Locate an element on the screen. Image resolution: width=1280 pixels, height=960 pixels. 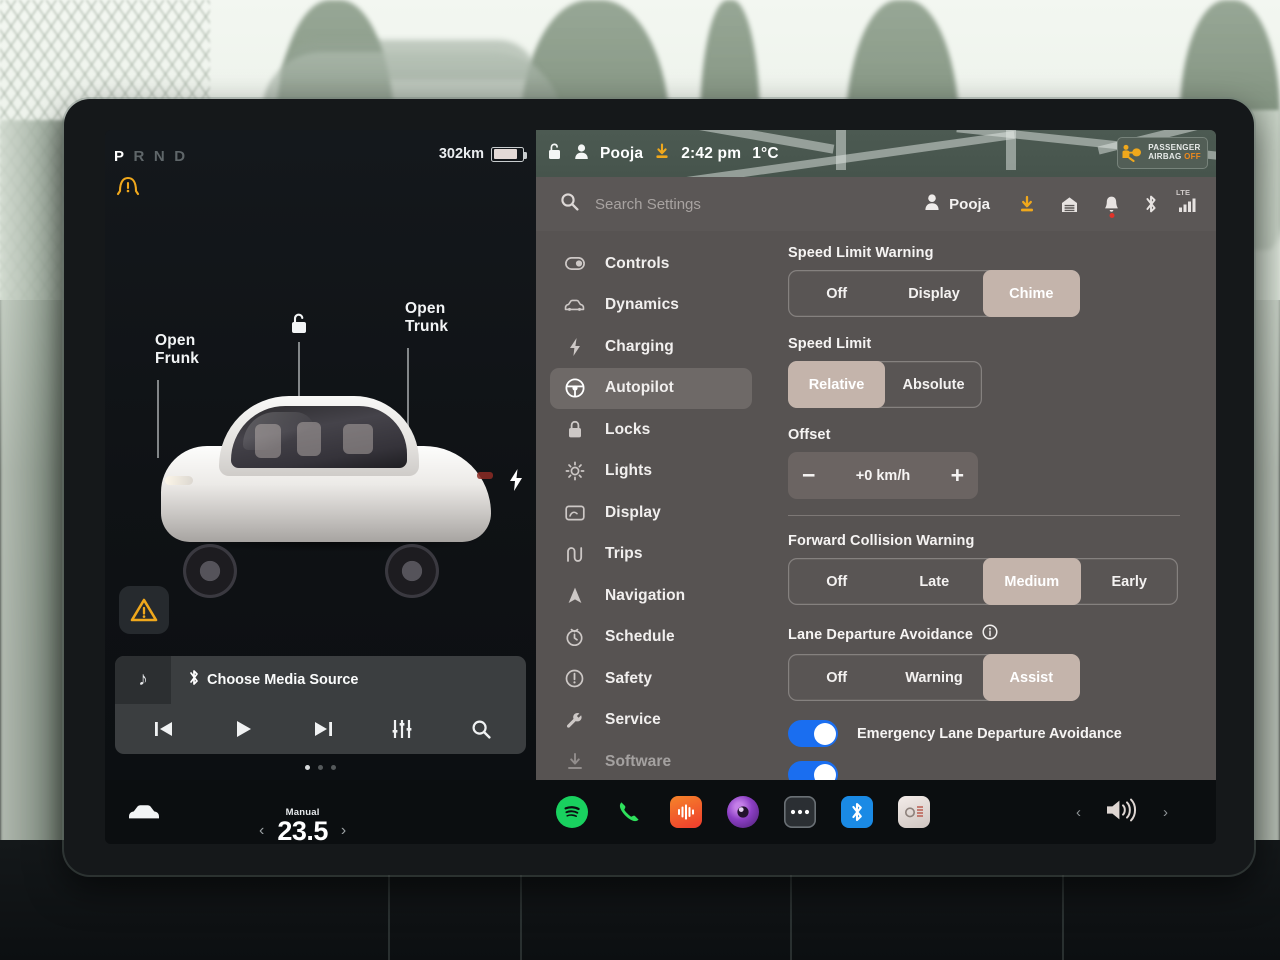
sidebar-item-service: Service is located at coordinates (651, 720).